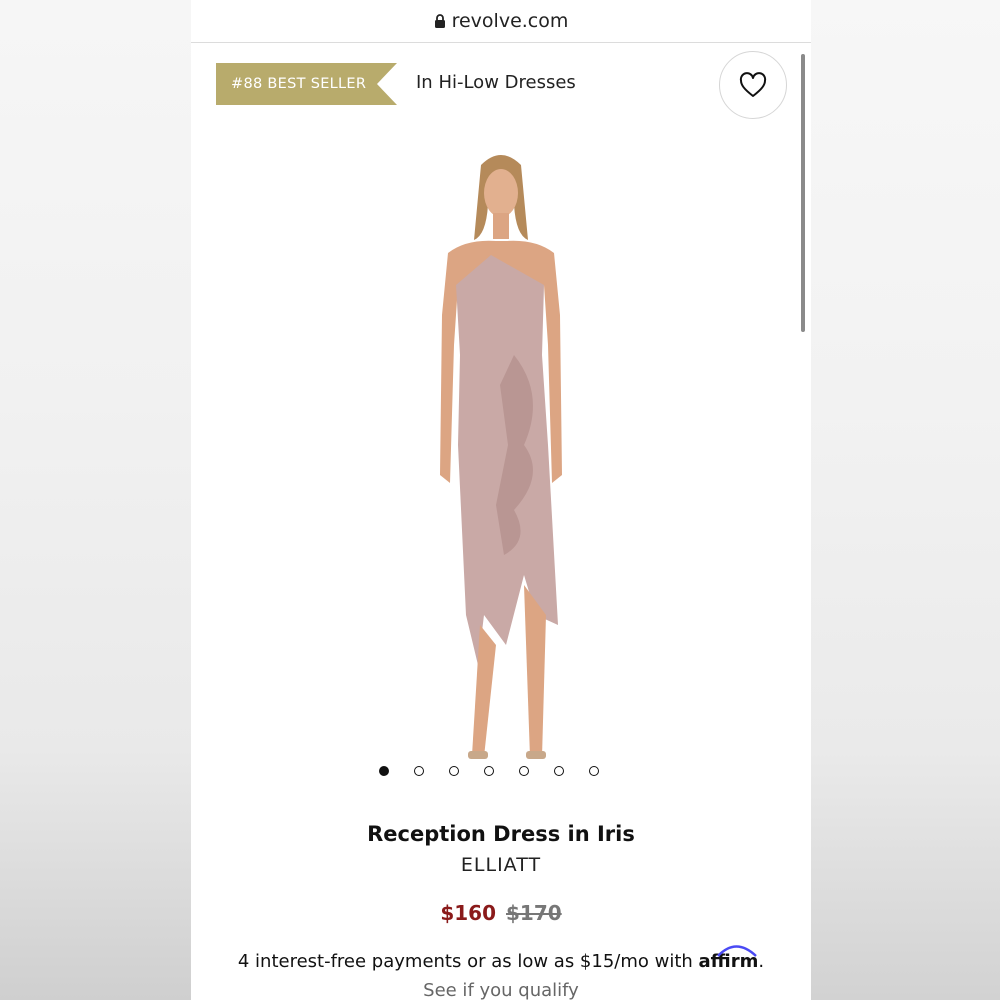  What do you see at coordinates (534, 913) in the screenshot?
I see `original-price: $170` at bounding box center [534, 913].